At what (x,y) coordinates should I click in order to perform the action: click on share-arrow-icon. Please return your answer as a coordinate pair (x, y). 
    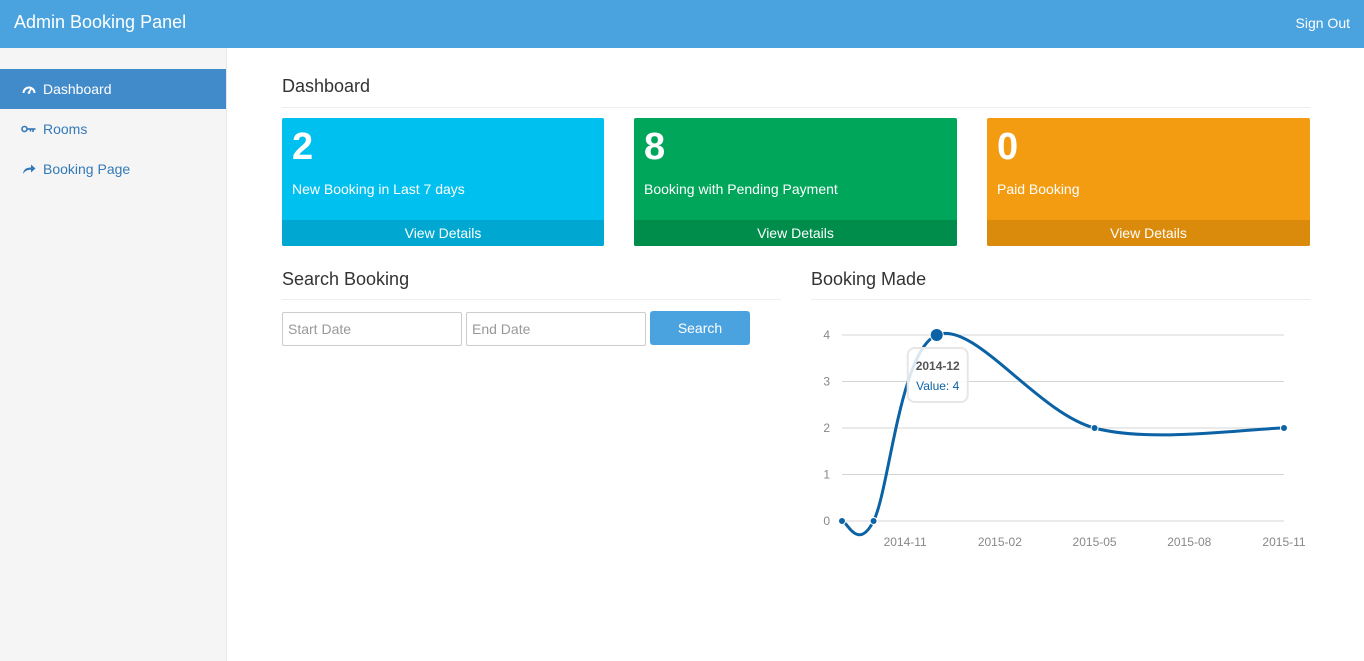
    Looking at the image, I should click on (28, 169).